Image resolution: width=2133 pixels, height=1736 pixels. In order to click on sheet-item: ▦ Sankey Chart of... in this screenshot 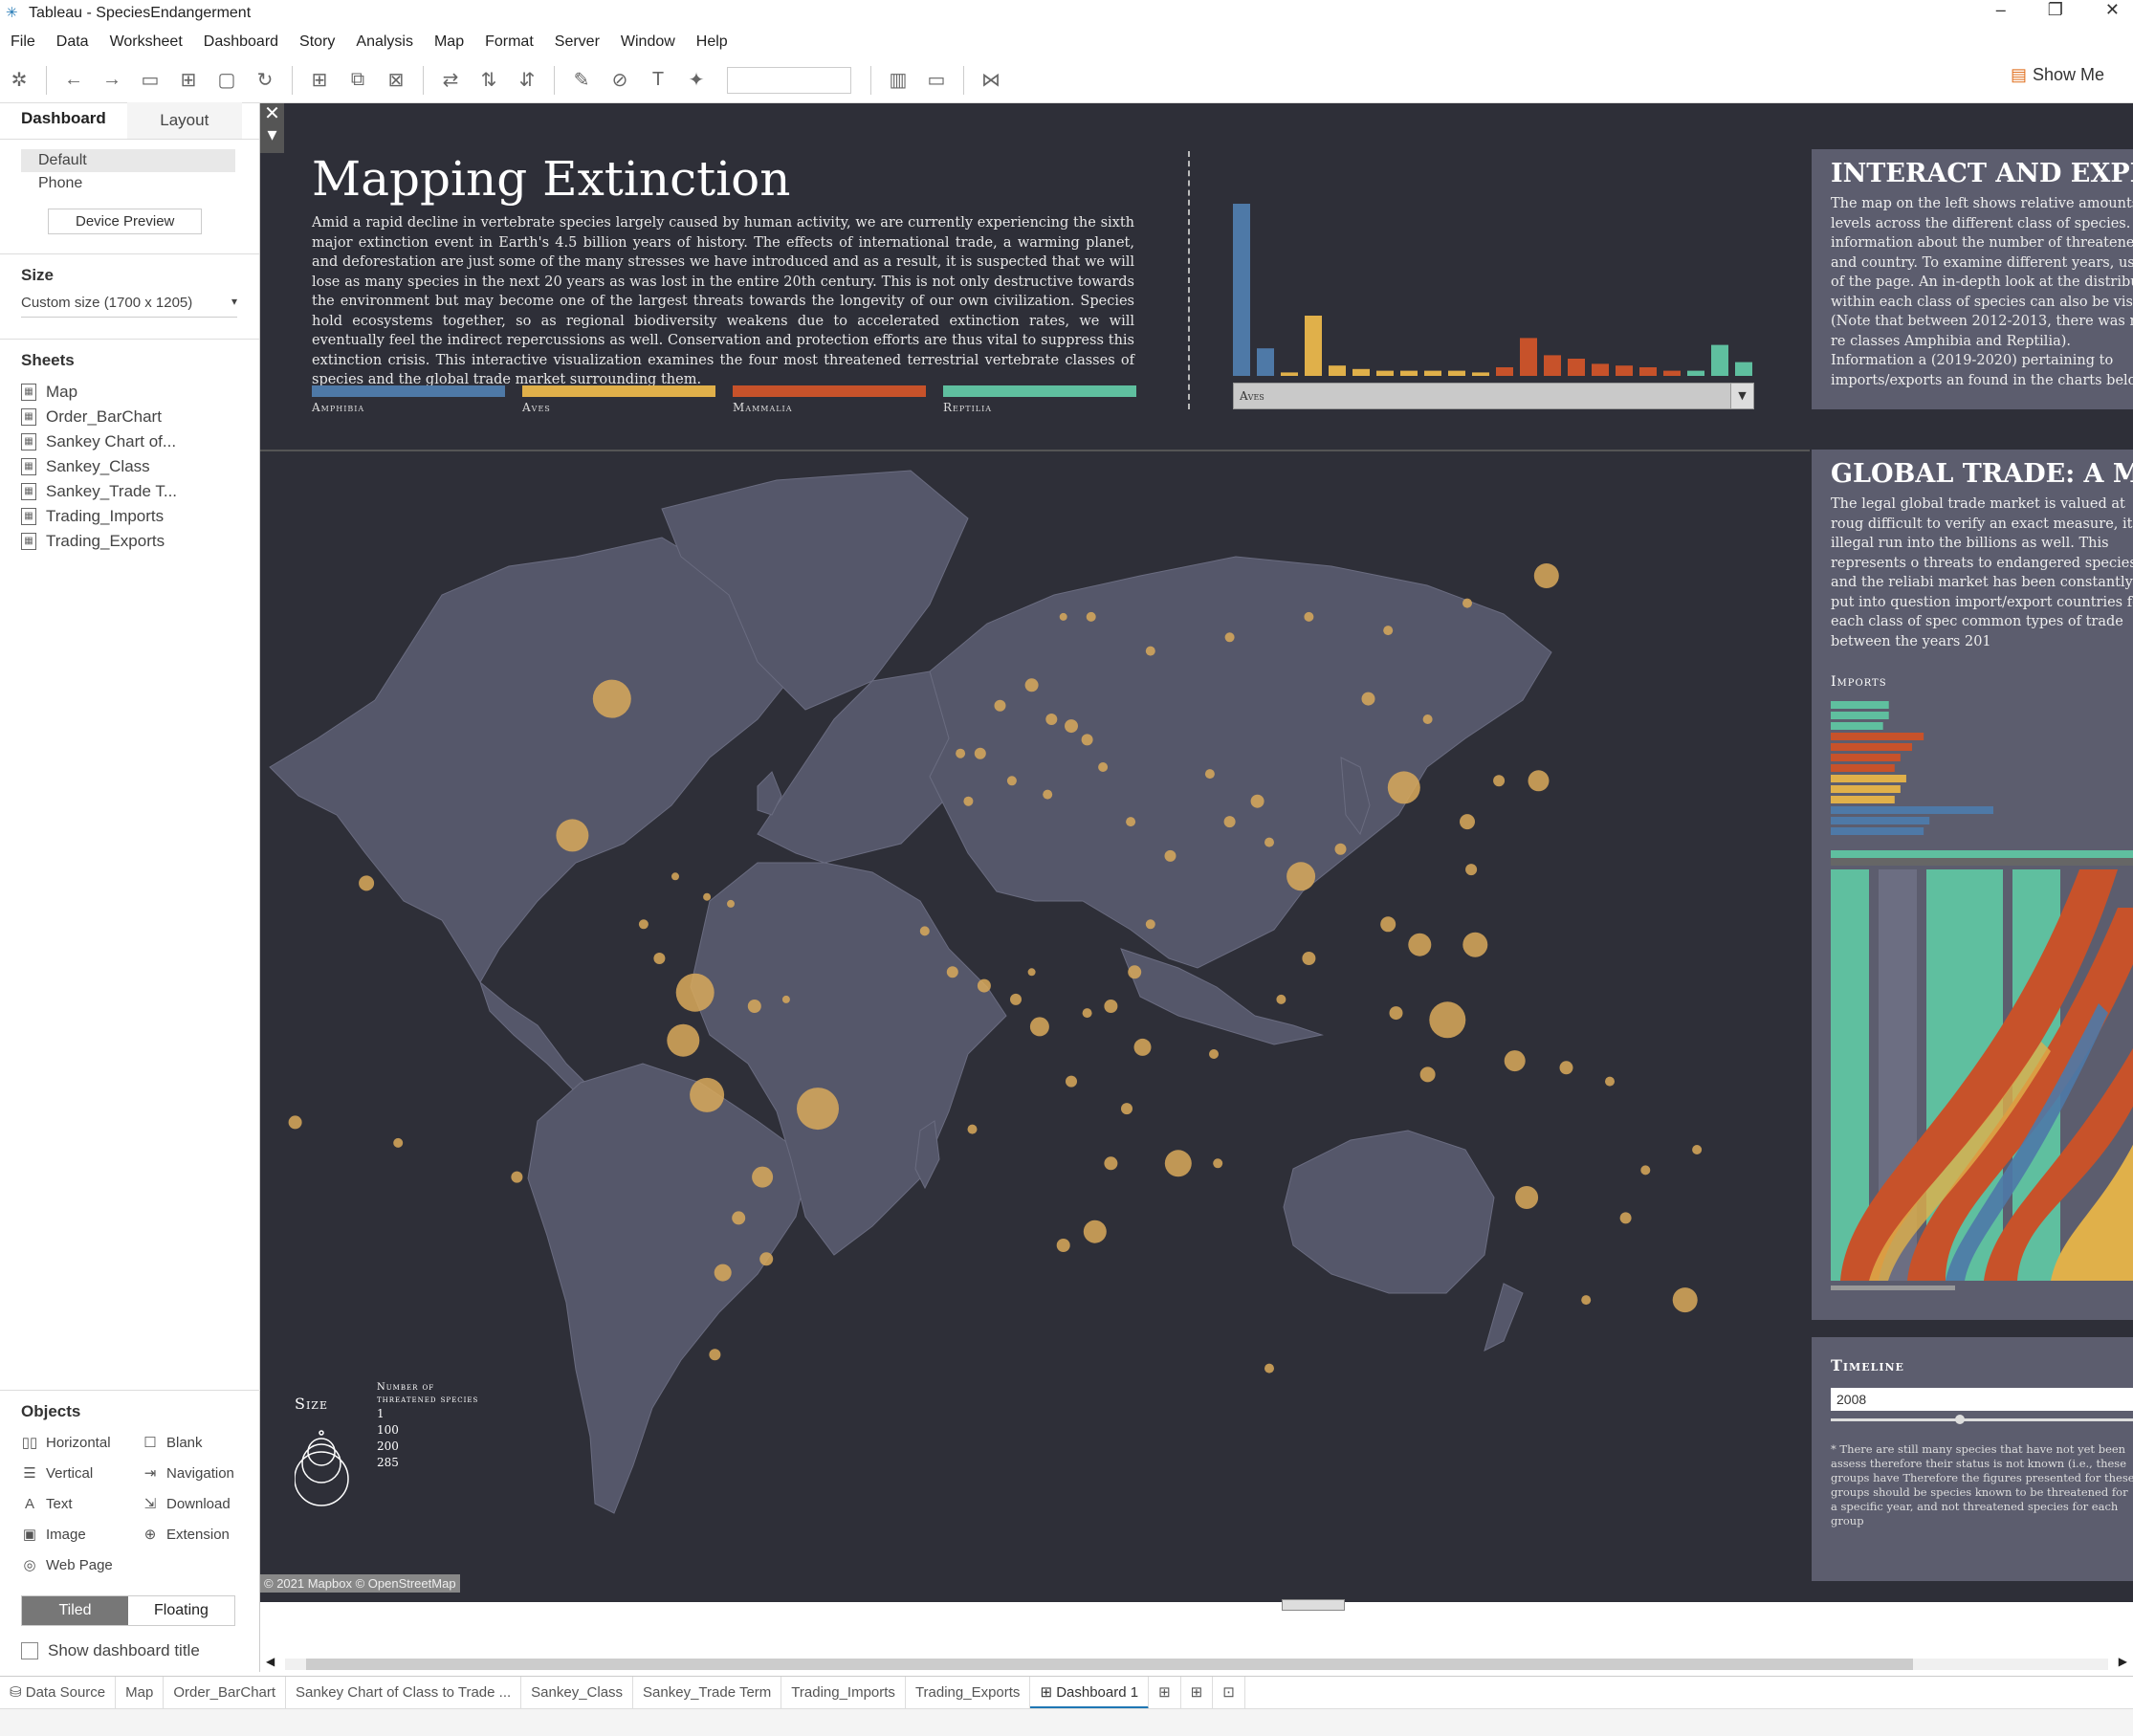, I will do `click(129, 441)`.